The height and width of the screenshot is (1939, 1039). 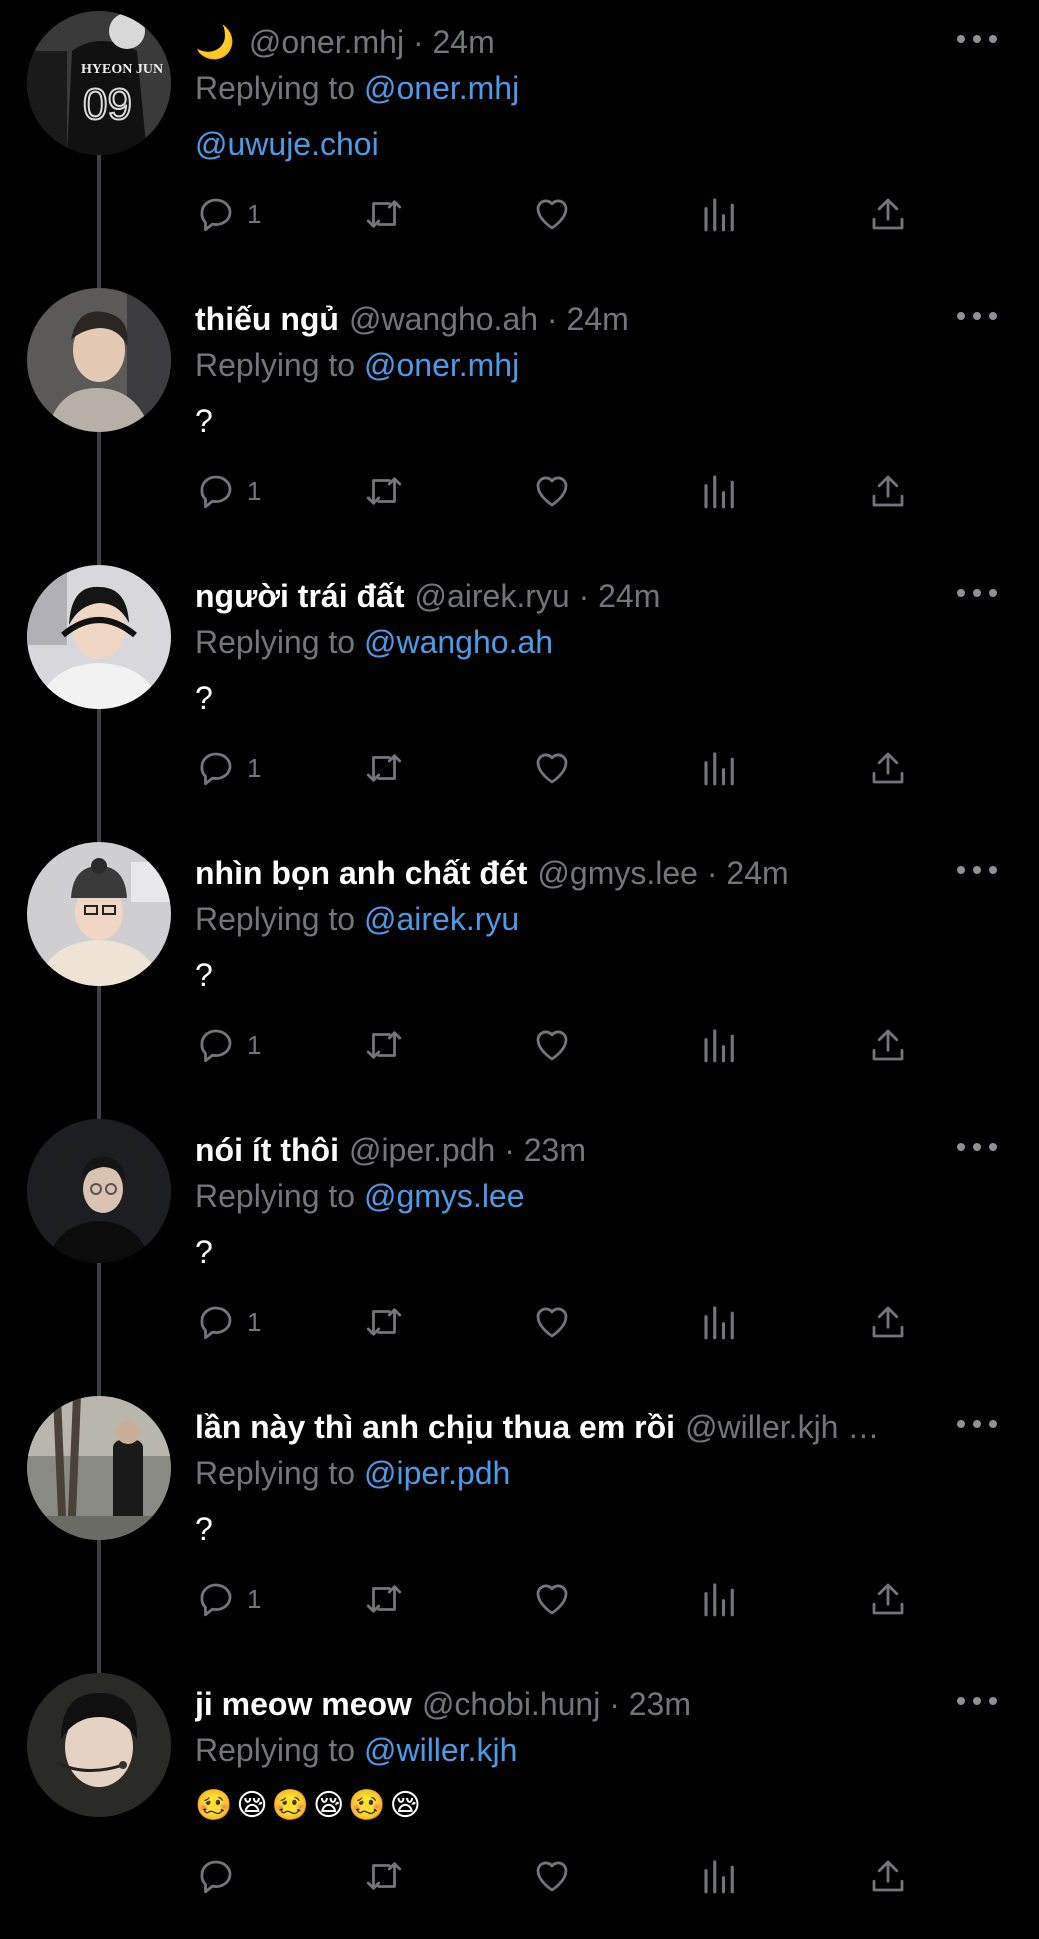 What do you see at coordinates (372, 42) in the screenshot?
I see `user-handle: @oner.mhj · 24m` at bounding box center [372, 42].